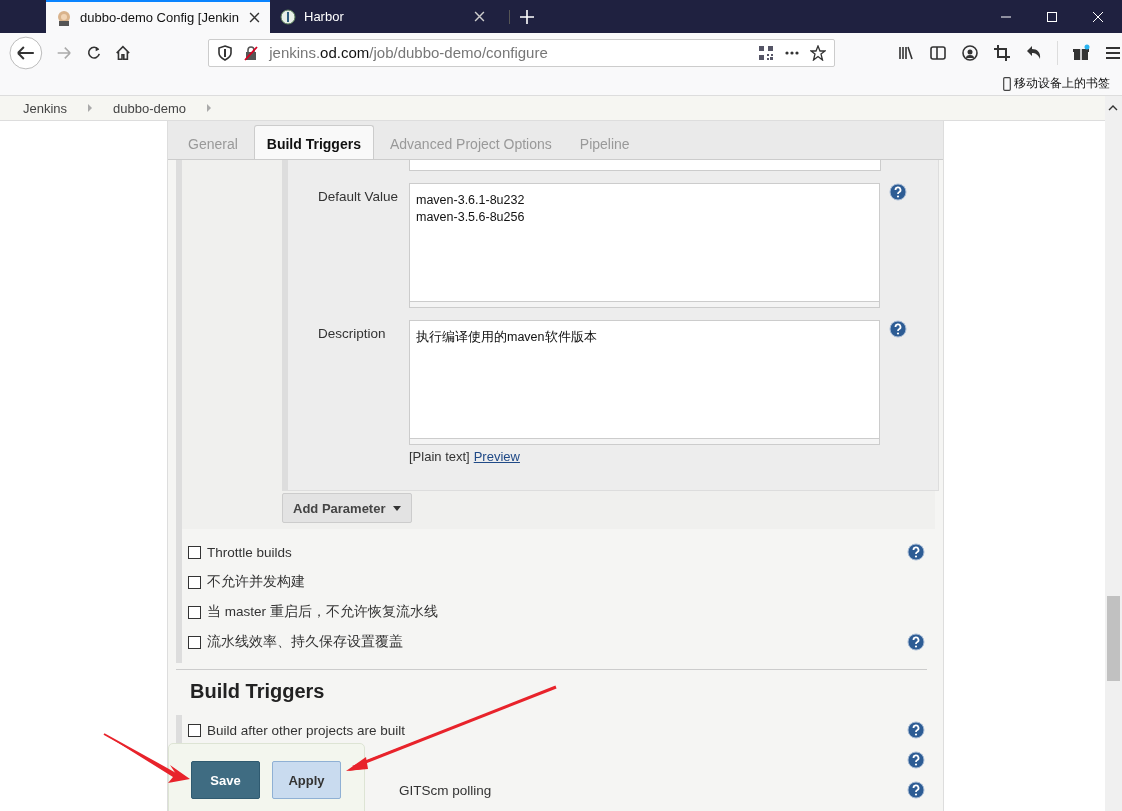  What do you see at coordinates (258, 691) in the screenshot?
I see `section-heading: Build Triggers` at bounding box center [258, 691].